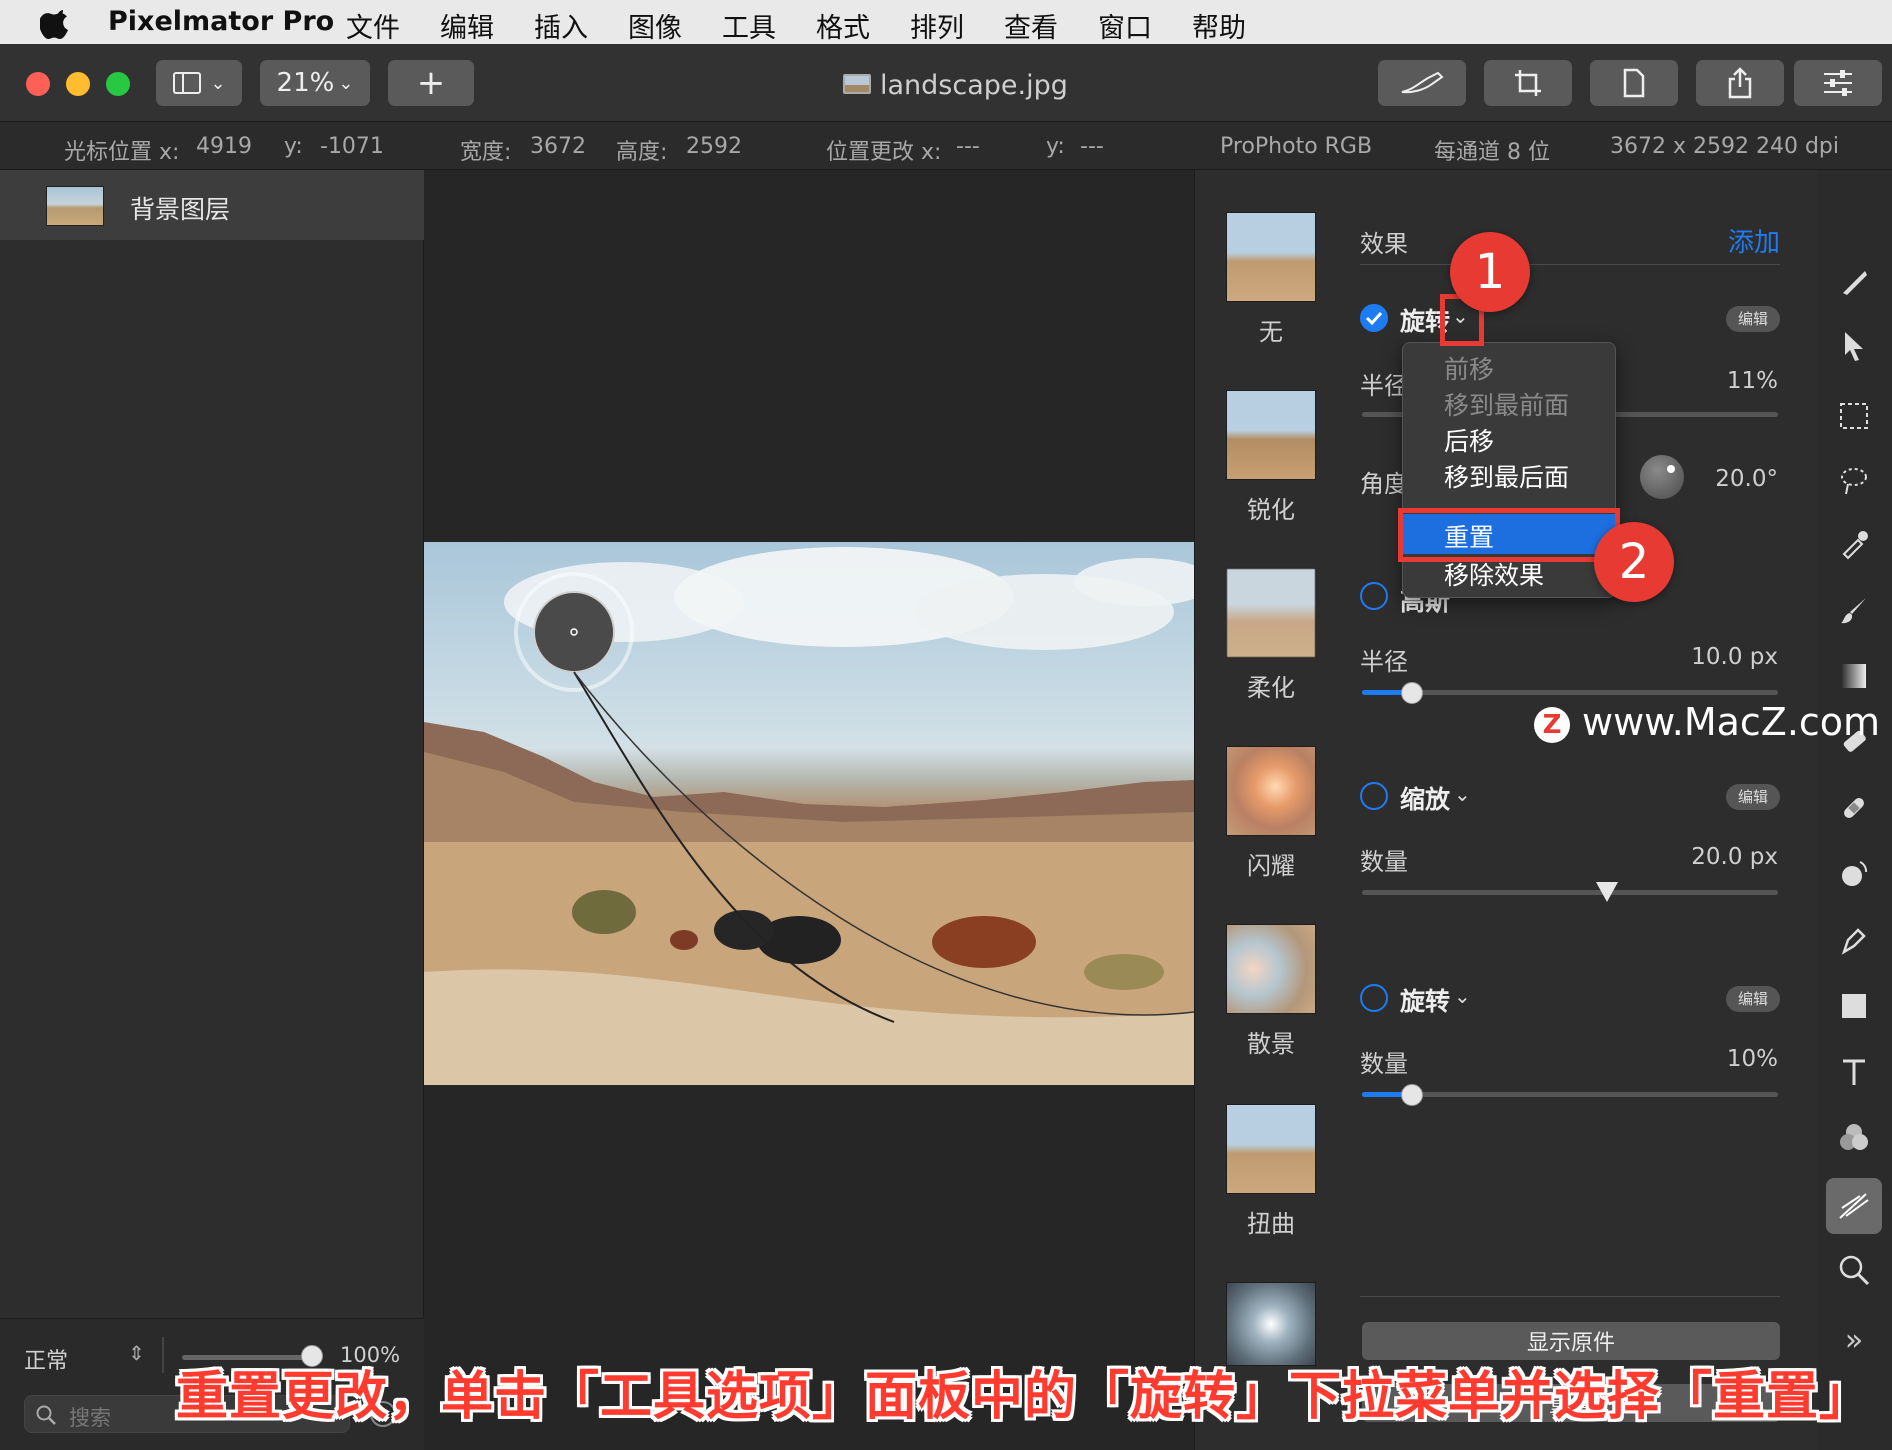 The width and height of the screenshot is (1892, 1450). What do you see at coordinates (1031, 25) in the screenshot?
I see `menu-view: 查看` at bounding box center [1031, 25].